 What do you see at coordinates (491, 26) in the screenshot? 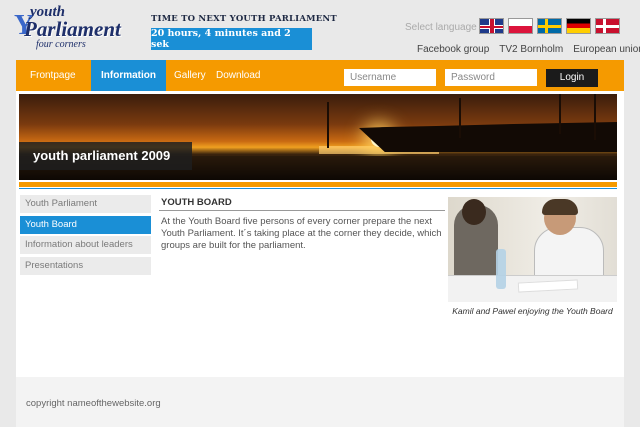
I see `flag-uk-icon` at bounding box center [491, 26].